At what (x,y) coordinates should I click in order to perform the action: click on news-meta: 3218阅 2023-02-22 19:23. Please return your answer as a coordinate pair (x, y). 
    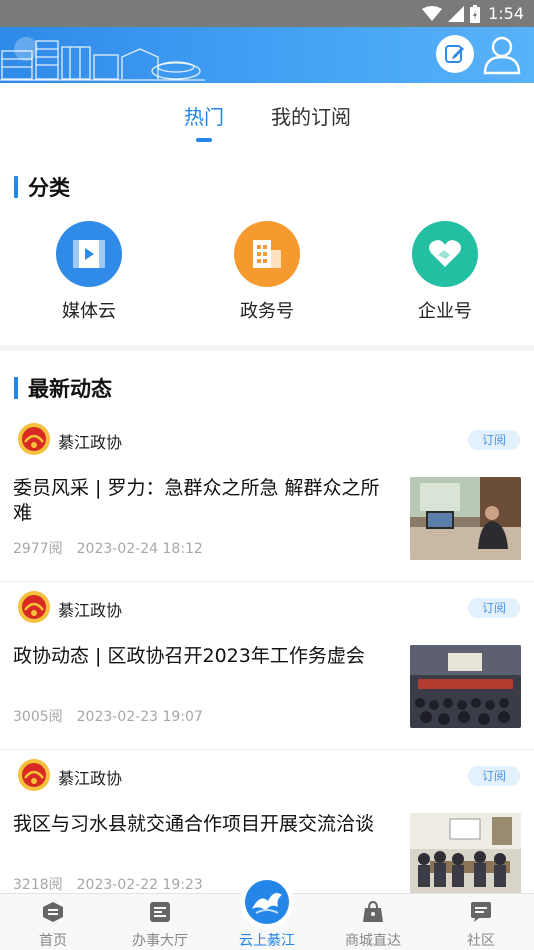
    Looking at the image, I should click on (108, 884).